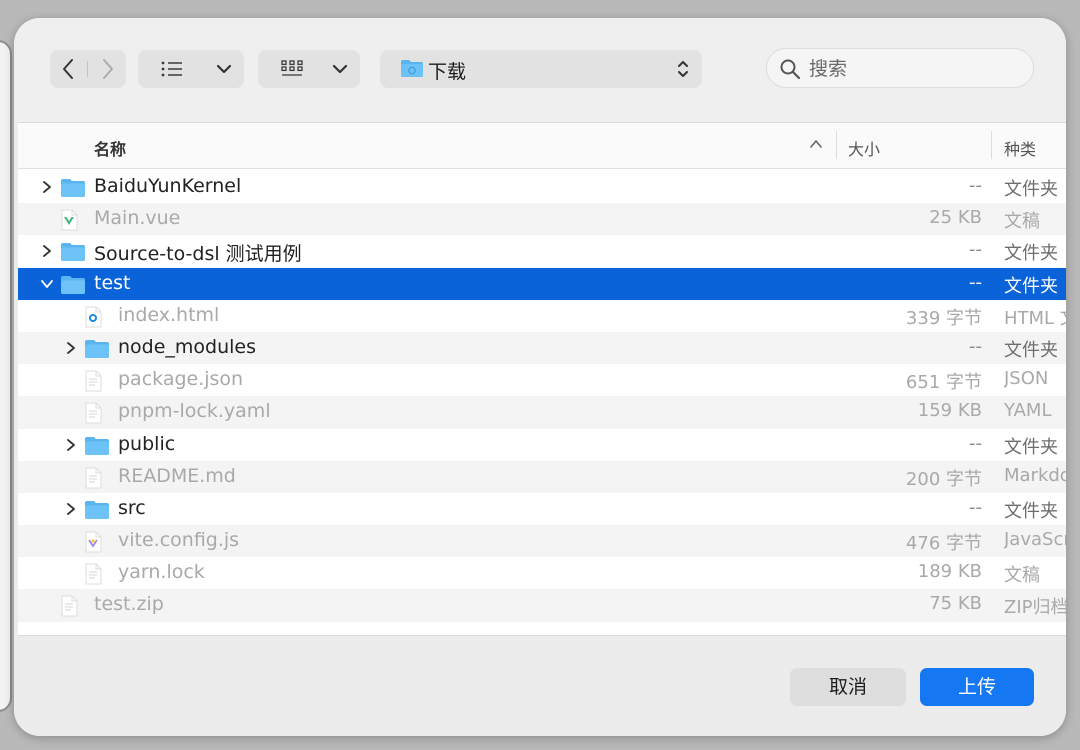 This screenshot has height=750, width=1080. I want to click on file-row: package.json 651 字节 JSON, so click(542, 380).